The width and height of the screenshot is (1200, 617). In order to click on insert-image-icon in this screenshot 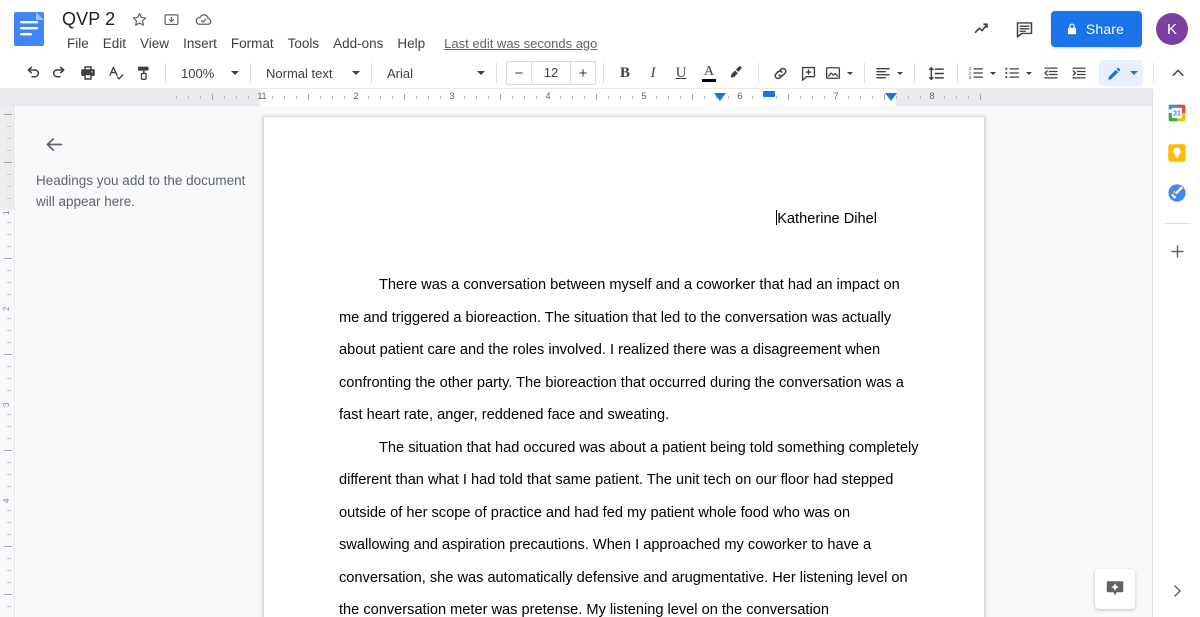, I will do `click(833, 73)`.